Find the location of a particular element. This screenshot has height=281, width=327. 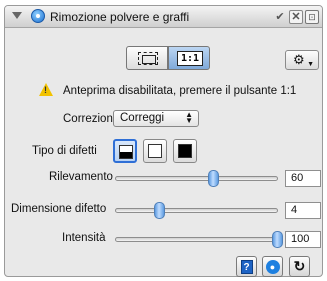

gear-icon: ⚙ is located at coordinates (299, 59).